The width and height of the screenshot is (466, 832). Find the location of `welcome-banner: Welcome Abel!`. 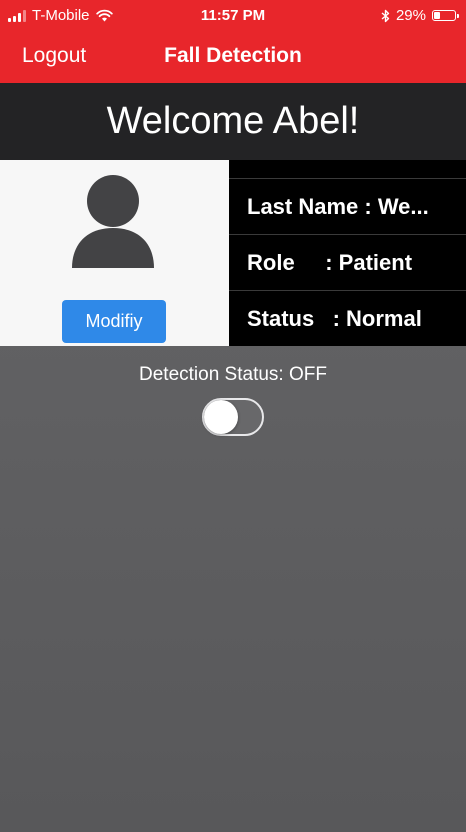

welcome-banner: Welcome Abel! is located at coordinates (233, 121).